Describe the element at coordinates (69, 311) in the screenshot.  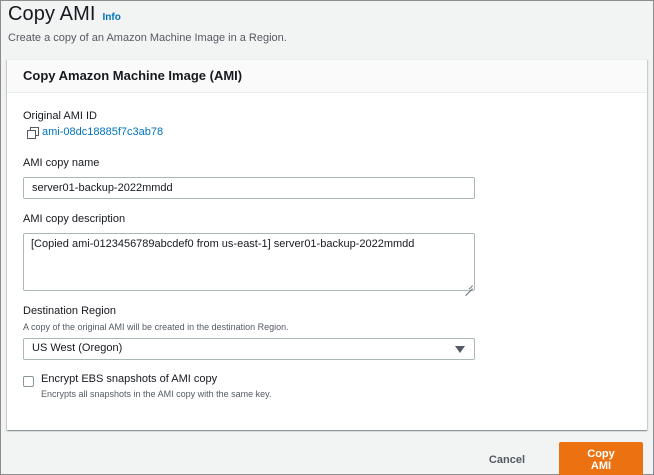
I see `destination-region-label: Destination Region` at that location.